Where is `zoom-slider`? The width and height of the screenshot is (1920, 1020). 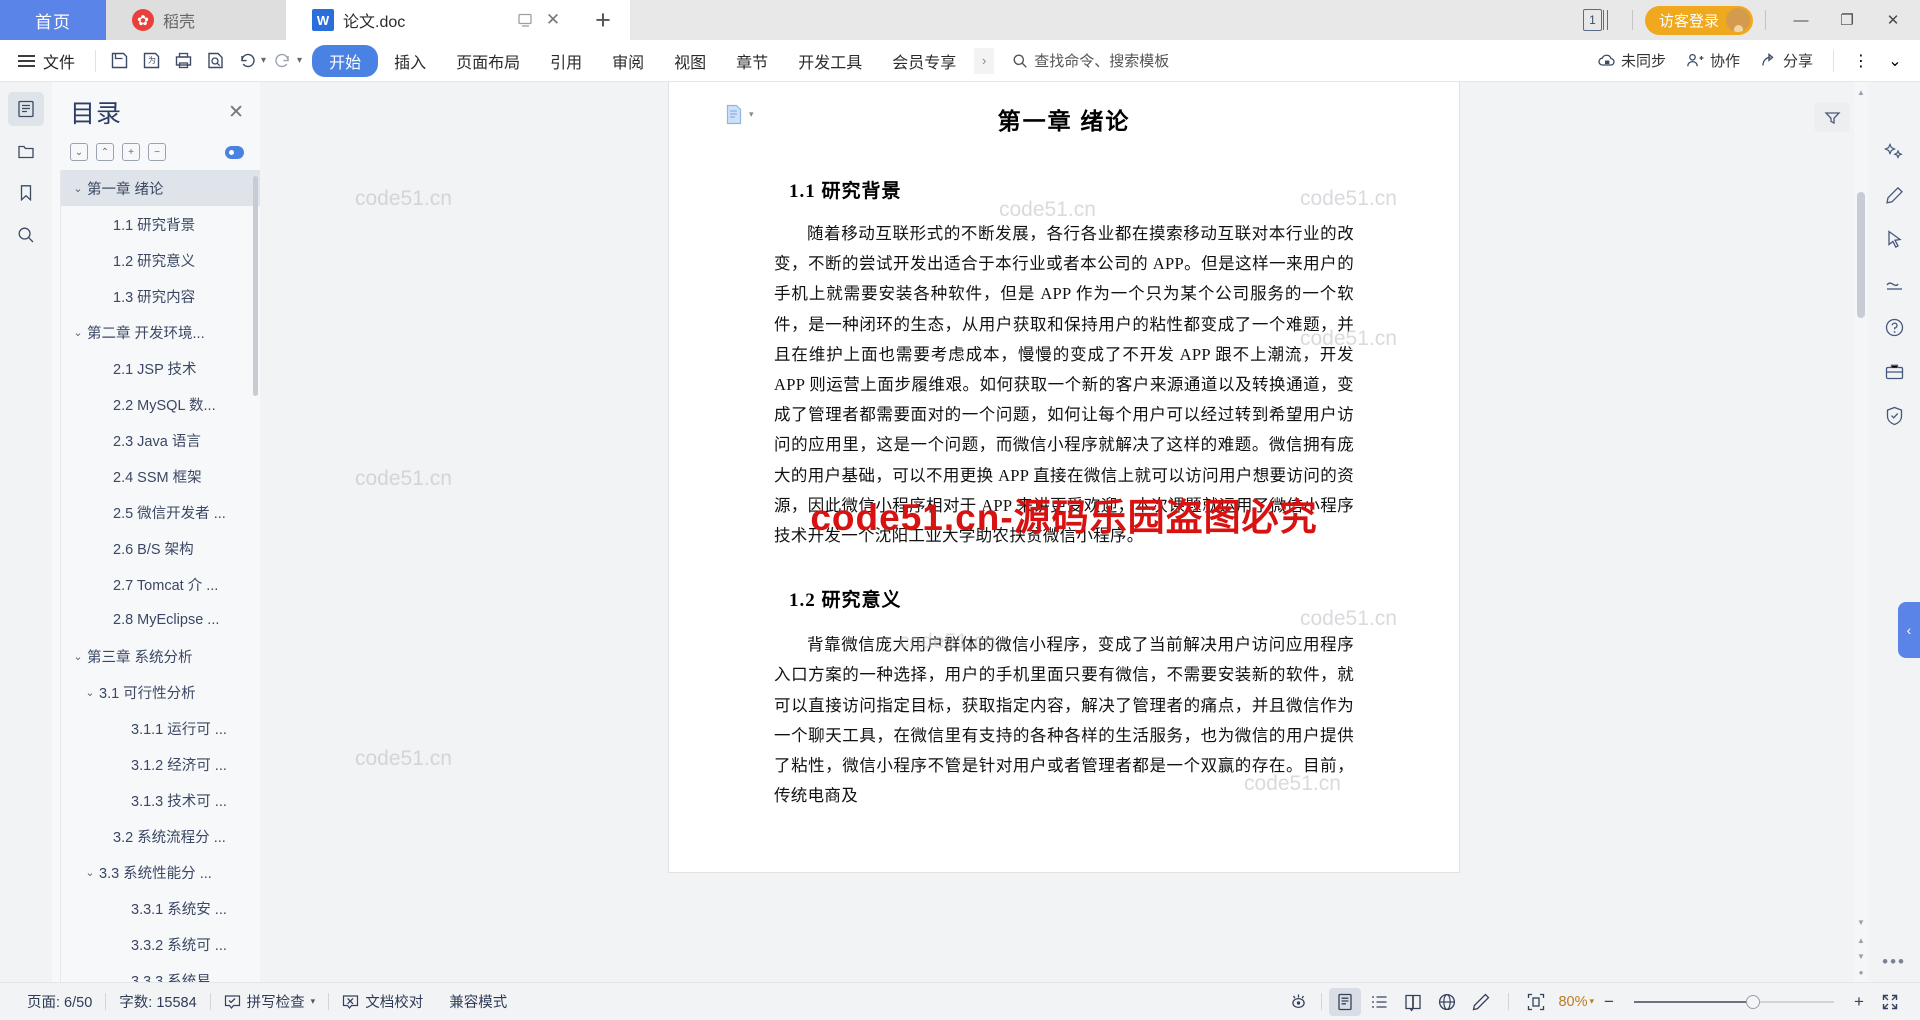
zoom-slider is located at coordinates (1734, 1001).